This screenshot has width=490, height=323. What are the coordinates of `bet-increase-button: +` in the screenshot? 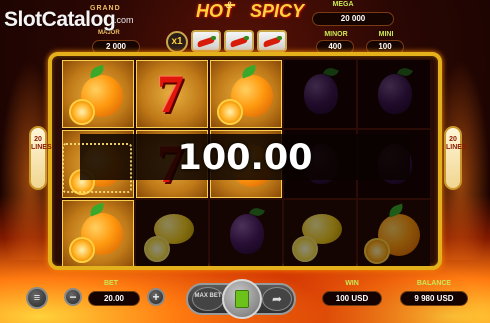 It's located at (156, 297).